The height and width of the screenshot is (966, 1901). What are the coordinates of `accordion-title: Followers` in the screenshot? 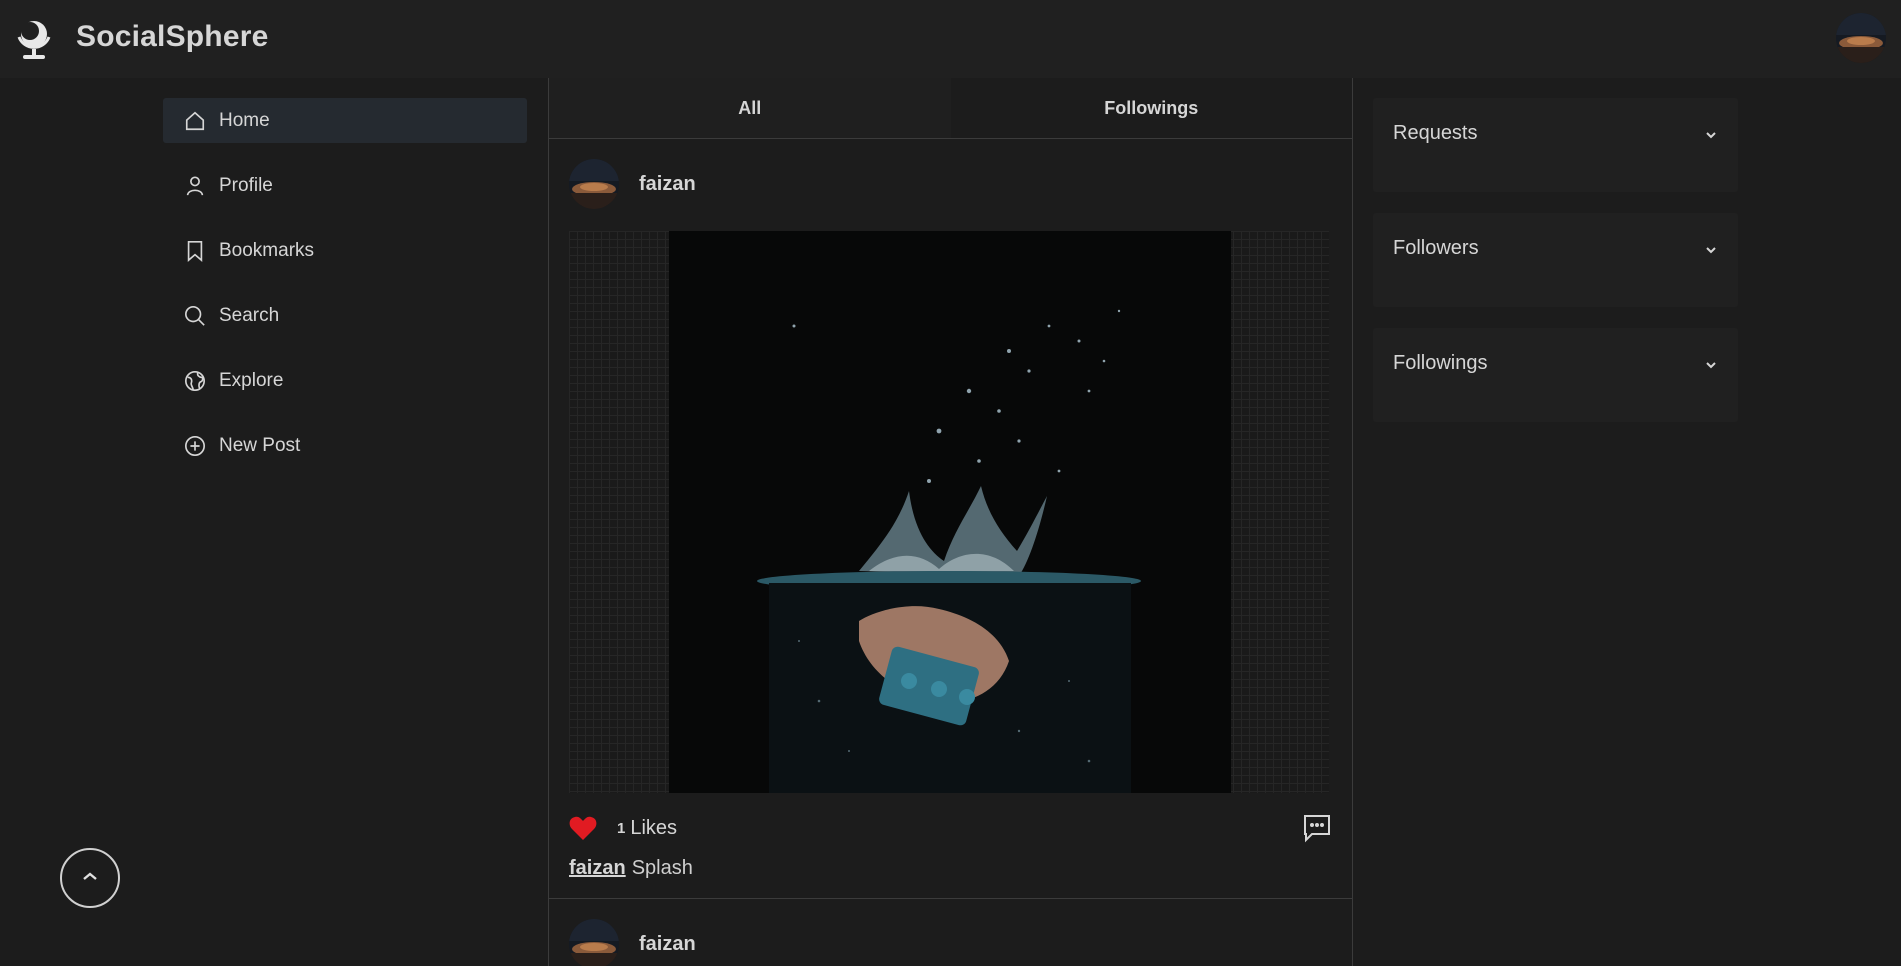 It's located at (1436, 248).